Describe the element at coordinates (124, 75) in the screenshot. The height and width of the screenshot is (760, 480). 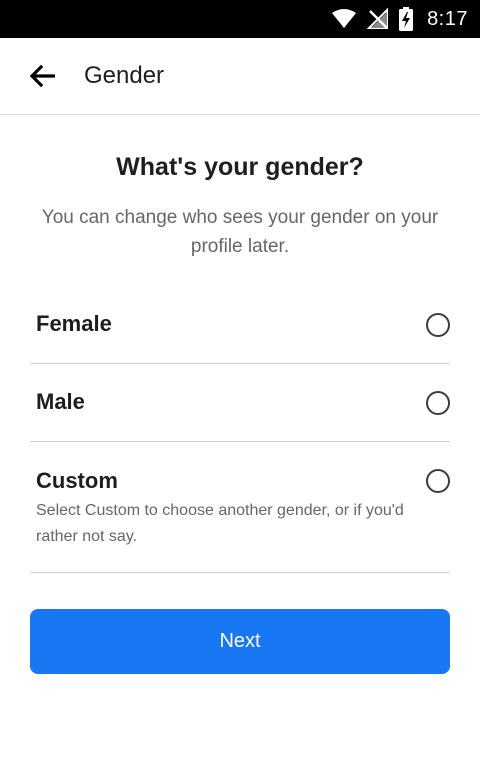
I see `page-title: Gender` at that location.